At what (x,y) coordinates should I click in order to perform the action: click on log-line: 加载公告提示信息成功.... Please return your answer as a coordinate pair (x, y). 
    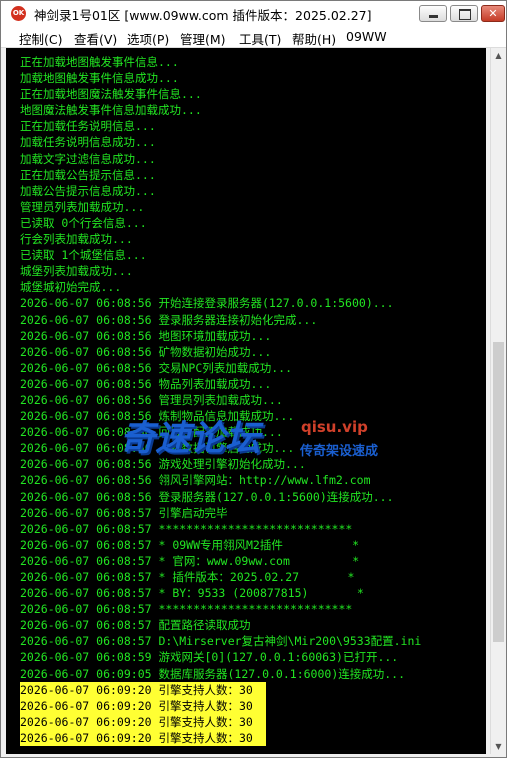
    Looking at the image, I should click on (88, 190).